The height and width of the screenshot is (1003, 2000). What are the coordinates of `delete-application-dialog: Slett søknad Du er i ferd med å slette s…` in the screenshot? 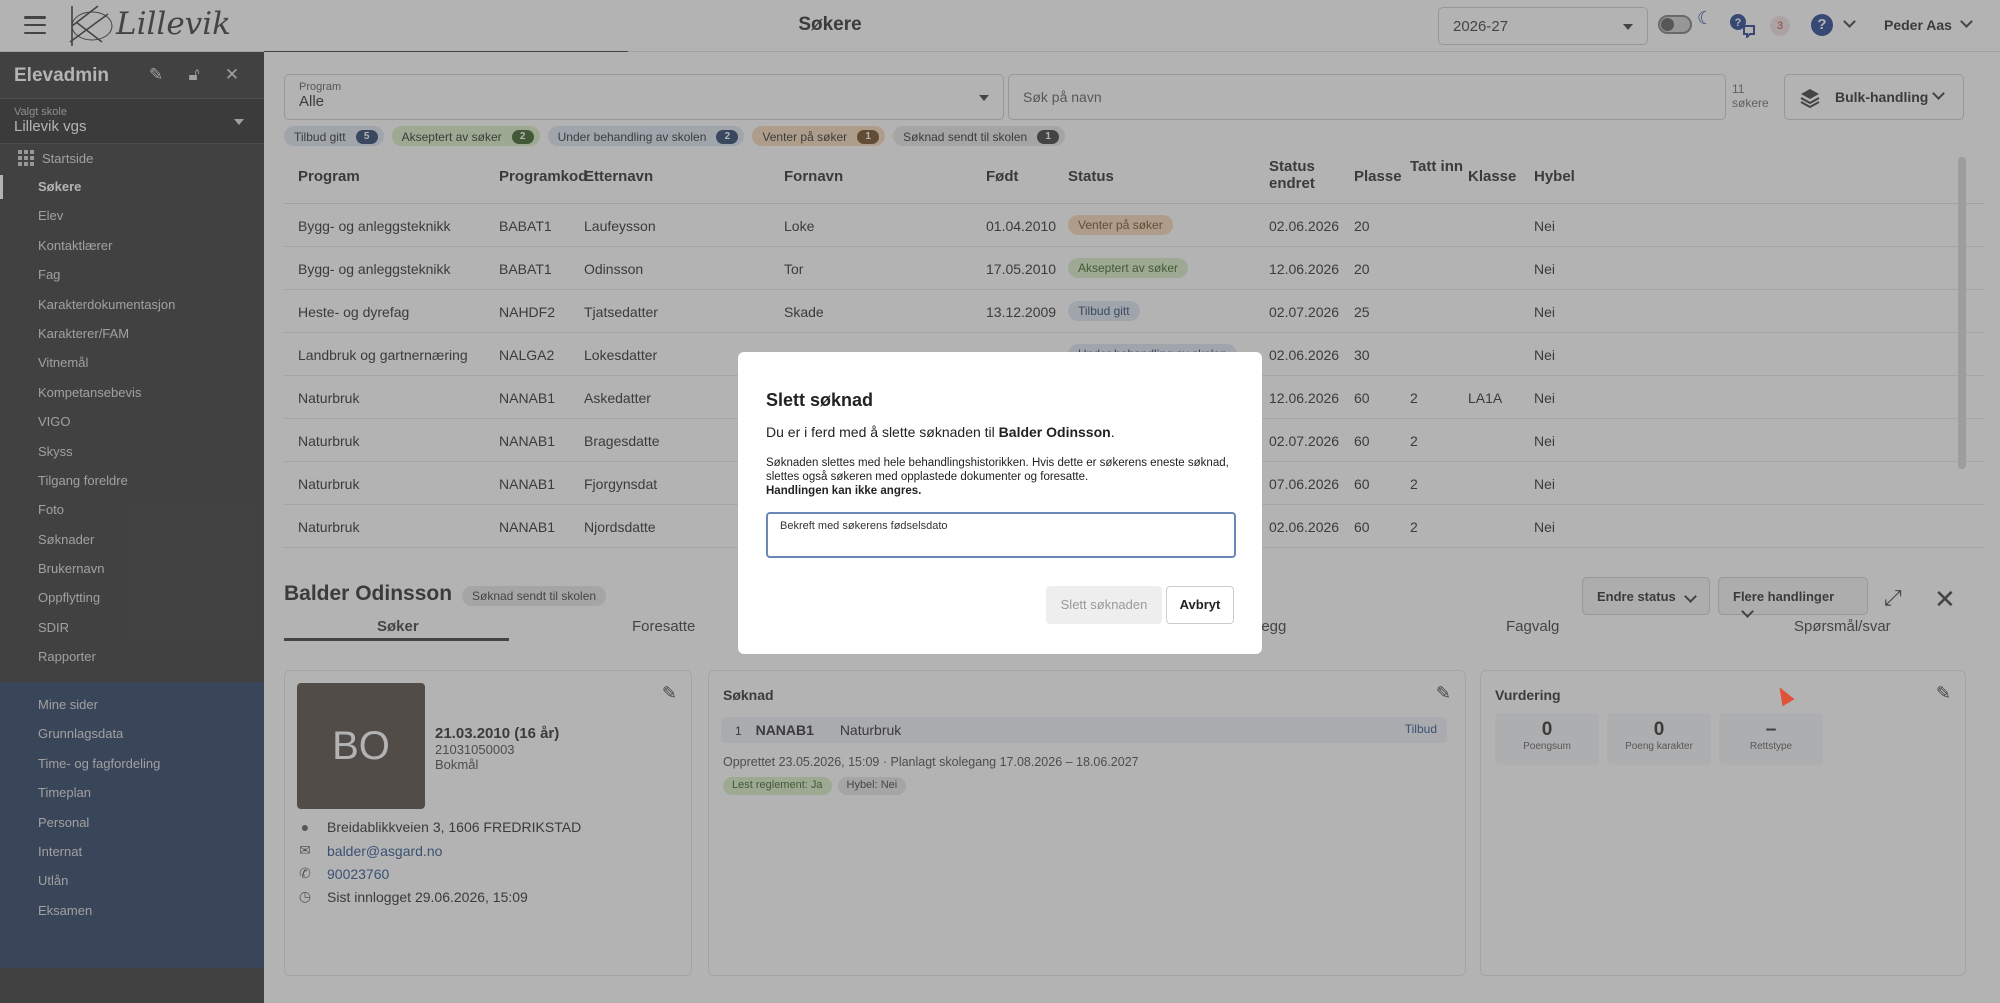 It's located at (1000, 503).